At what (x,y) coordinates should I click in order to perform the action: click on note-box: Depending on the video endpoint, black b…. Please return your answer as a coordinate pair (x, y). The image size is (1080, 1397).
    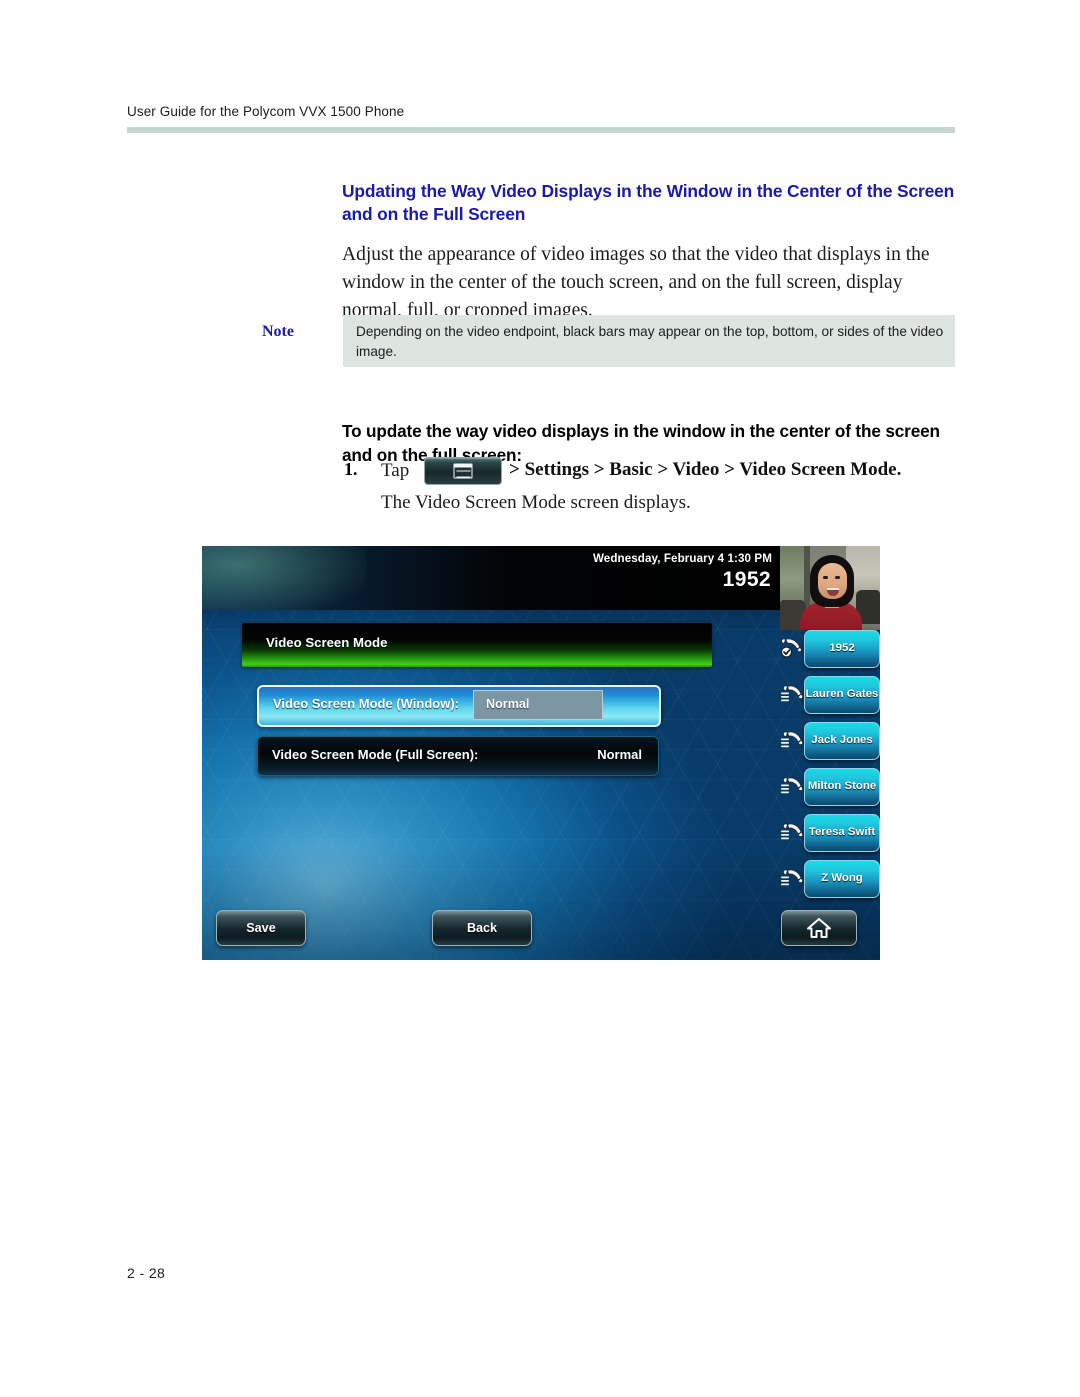
    Looking at the image, I should click on (649, 341).